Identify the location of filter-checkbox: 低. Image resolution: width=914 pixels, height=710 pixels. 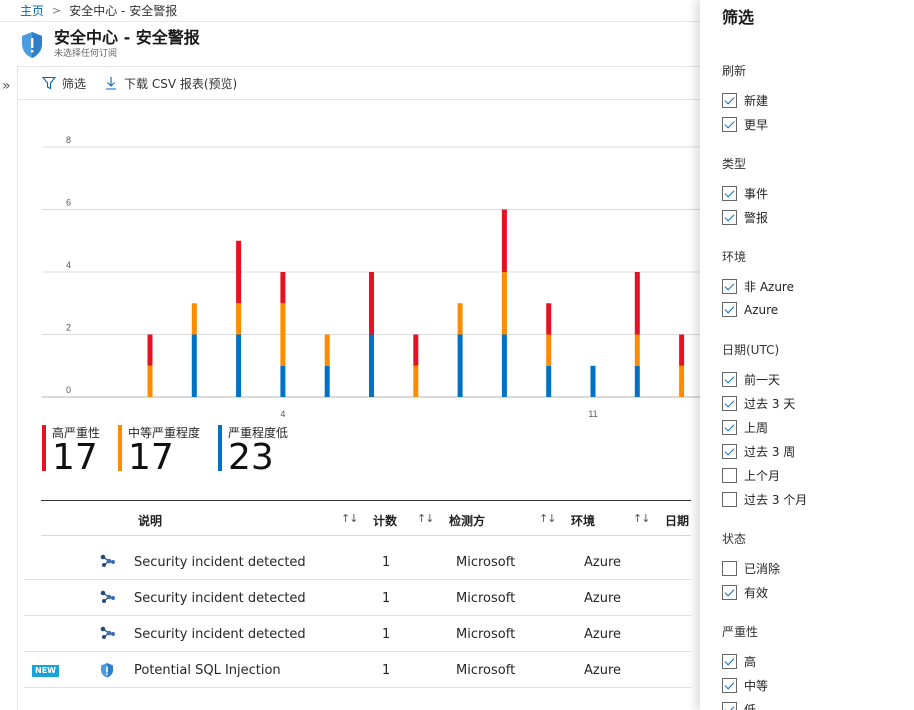
(739, 705).